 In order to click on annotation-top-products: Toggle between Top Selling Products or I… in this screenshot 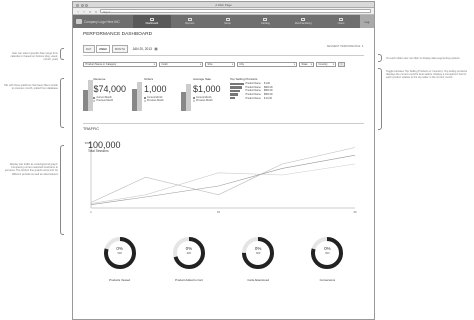, I will do `click(427, 75)`.